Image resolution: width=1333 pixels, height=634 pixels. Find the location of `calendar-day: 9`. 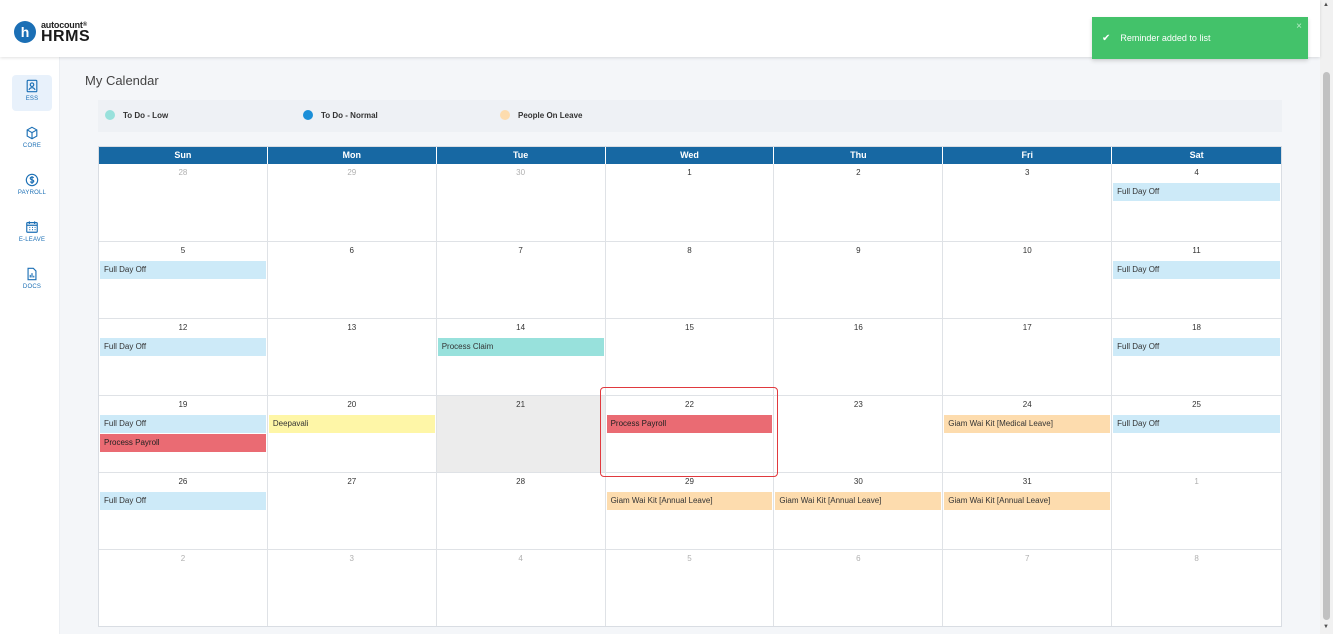

calendar-day: 9 is located at coordinates (859, 280).